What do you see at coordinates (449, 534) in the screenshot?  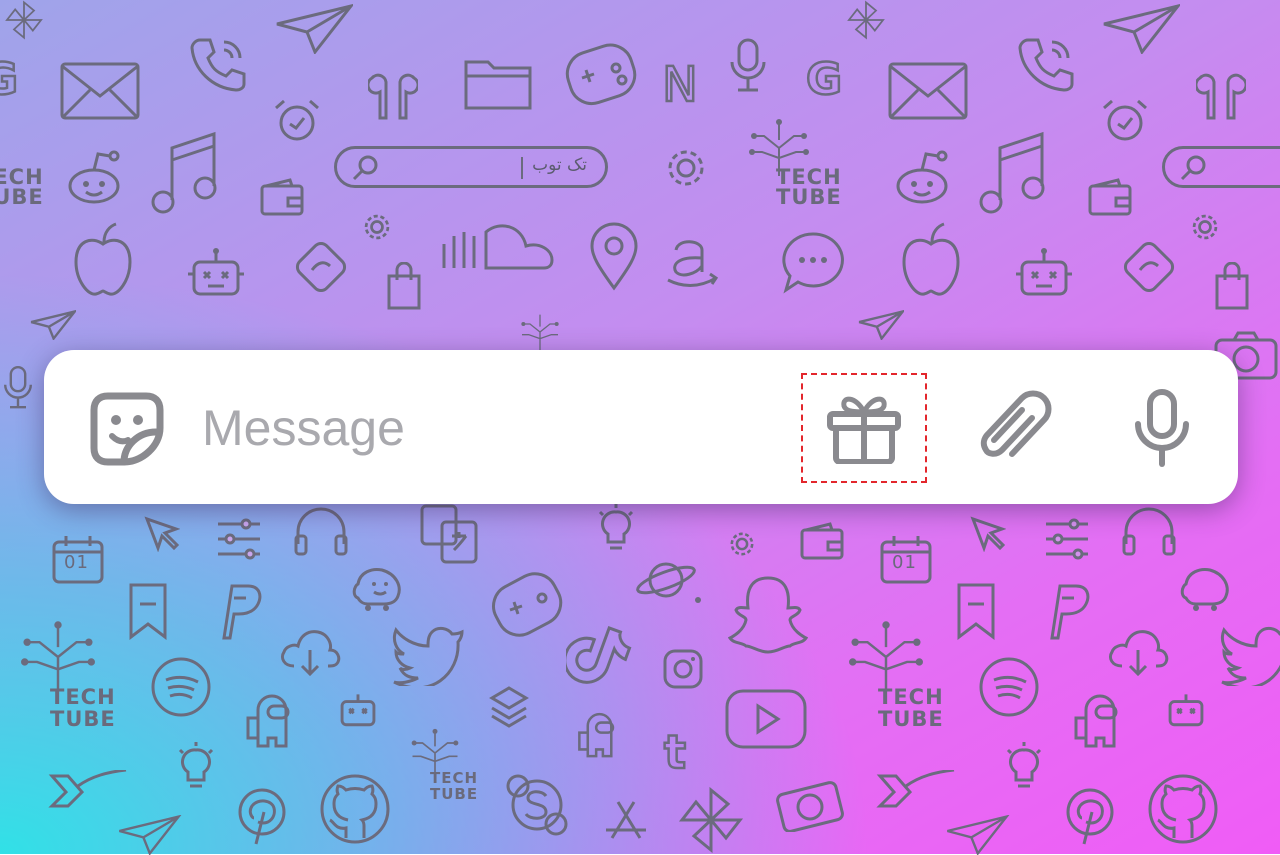 I see `translate-icon` at bounding box center [449, 534].